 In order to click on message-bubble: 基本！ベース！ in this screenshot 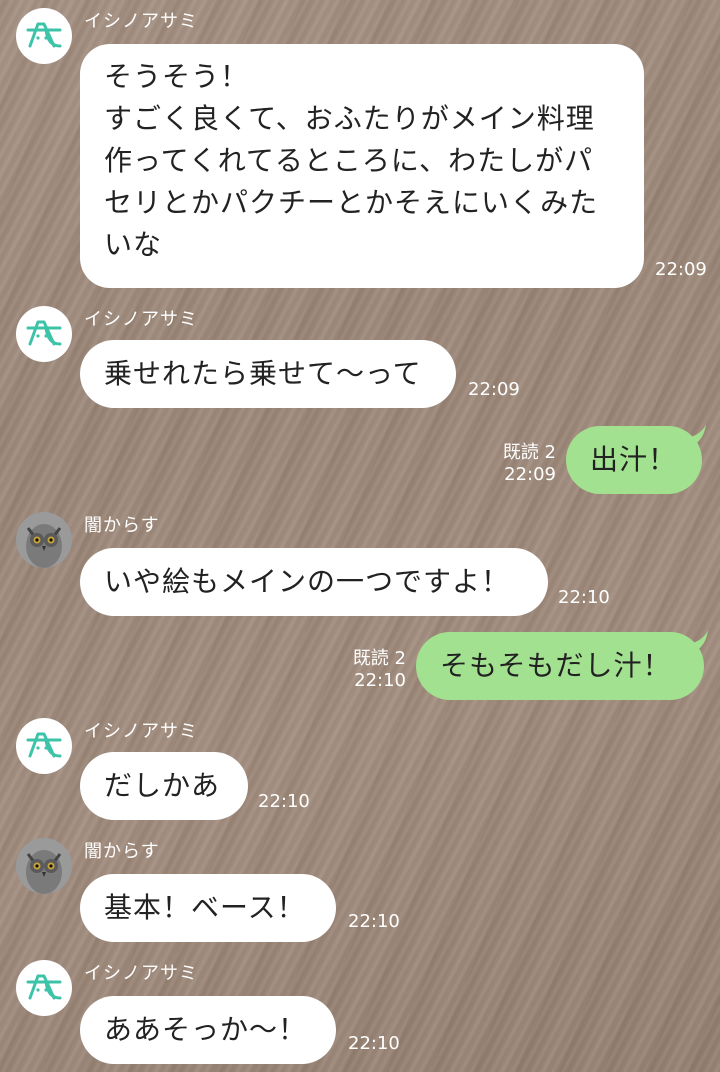, I will do `click(208, 908)`.